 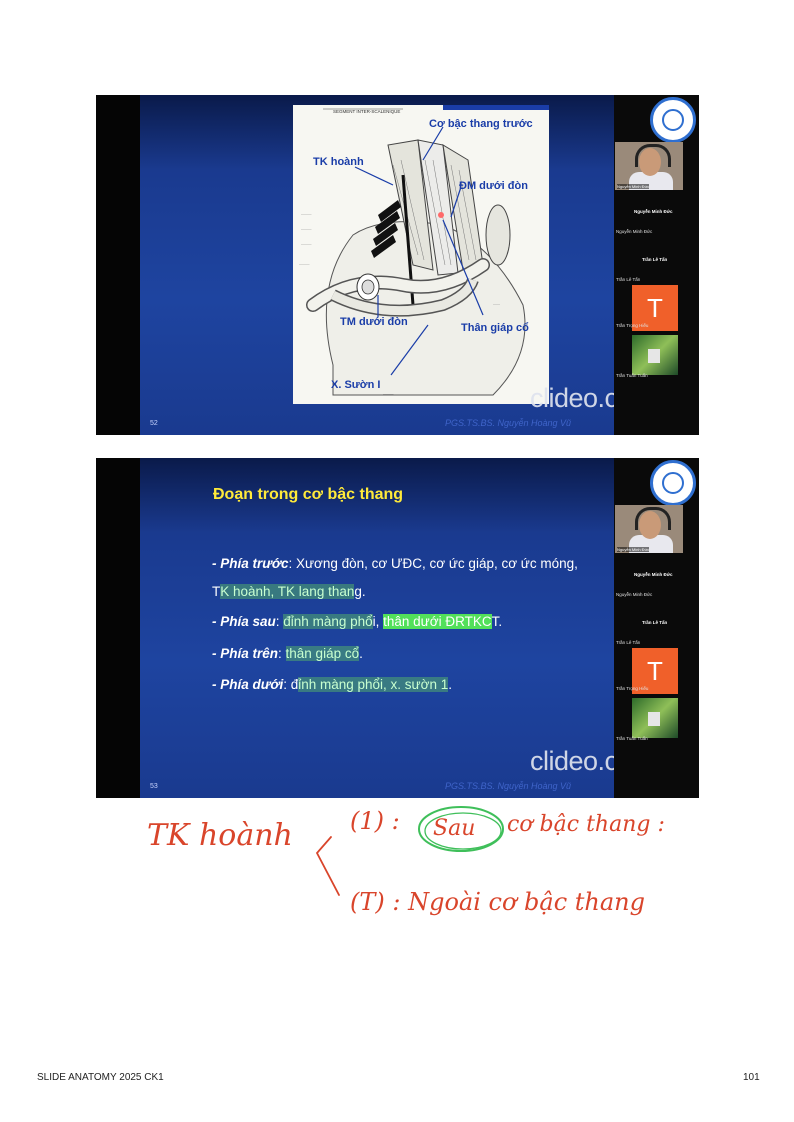 What do you see at coordinates (291, 684) in the screenshot?
I see `bullet-text: : đ` at bounding box center [291, 684].